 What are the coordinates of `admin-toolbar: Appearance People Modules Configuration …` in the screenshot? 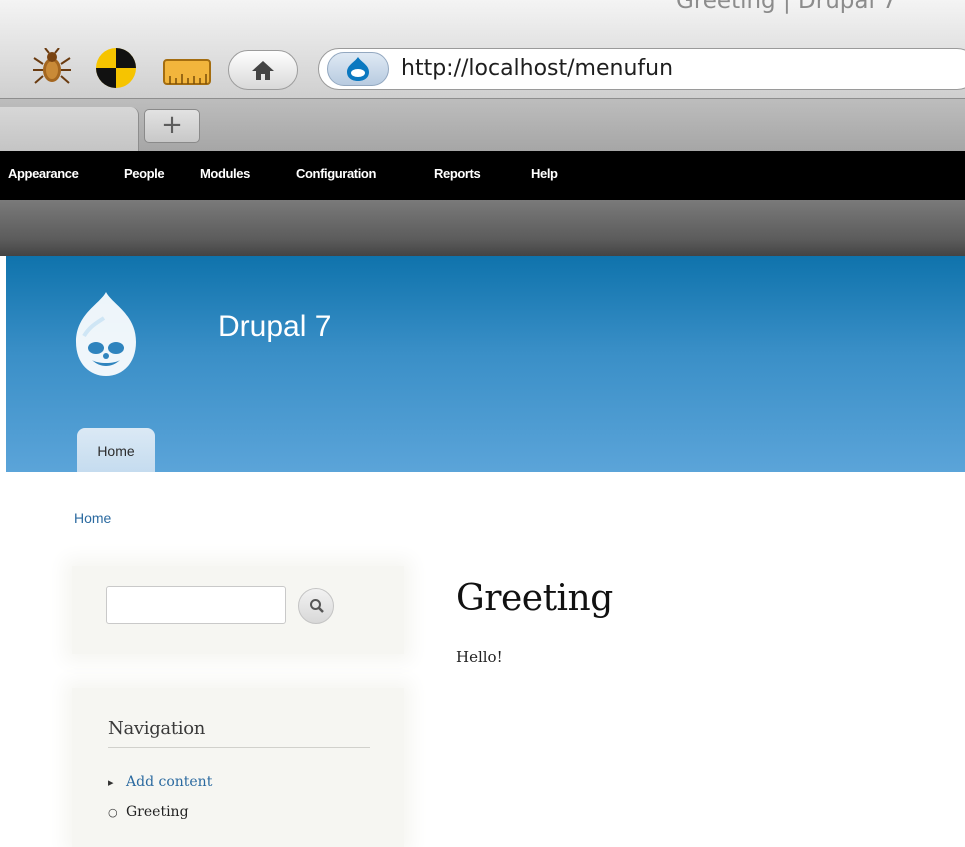 It's located at (482, 175).